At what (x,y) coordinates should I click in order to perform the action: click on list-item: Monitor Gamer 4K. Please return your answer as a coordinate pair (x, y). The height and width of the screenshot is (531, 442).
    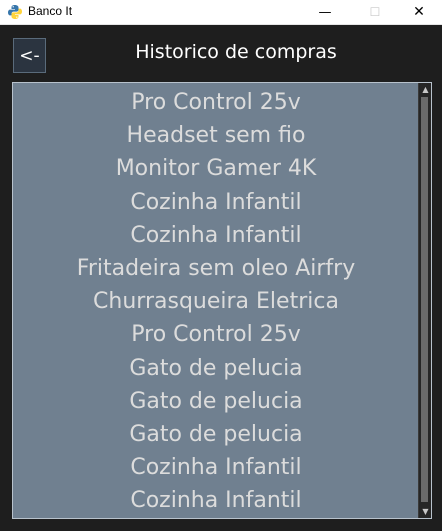
    Looking at the image, I should click on (216, 168).